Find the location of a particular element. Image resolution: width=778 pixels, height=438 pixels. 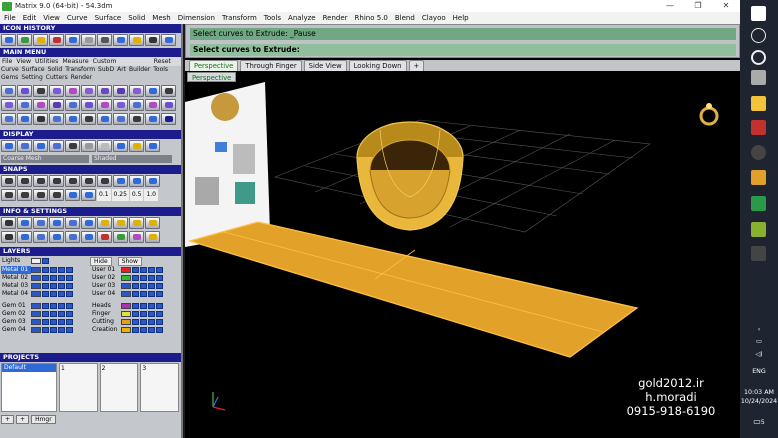

layer-row: User 01 is located at coordinates (127, 270).